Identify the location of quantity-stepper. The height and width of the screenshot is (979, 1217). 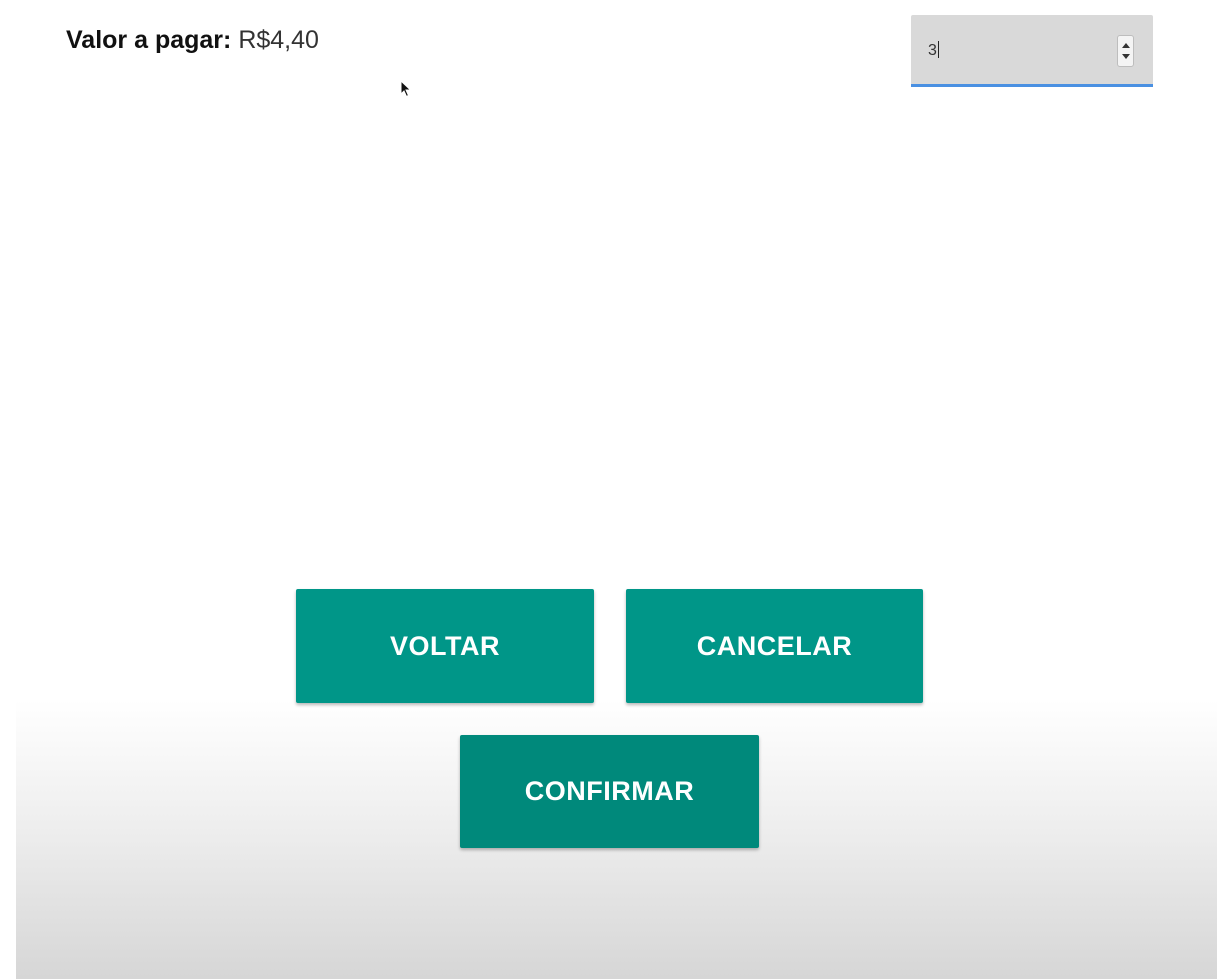
(1125, 51).